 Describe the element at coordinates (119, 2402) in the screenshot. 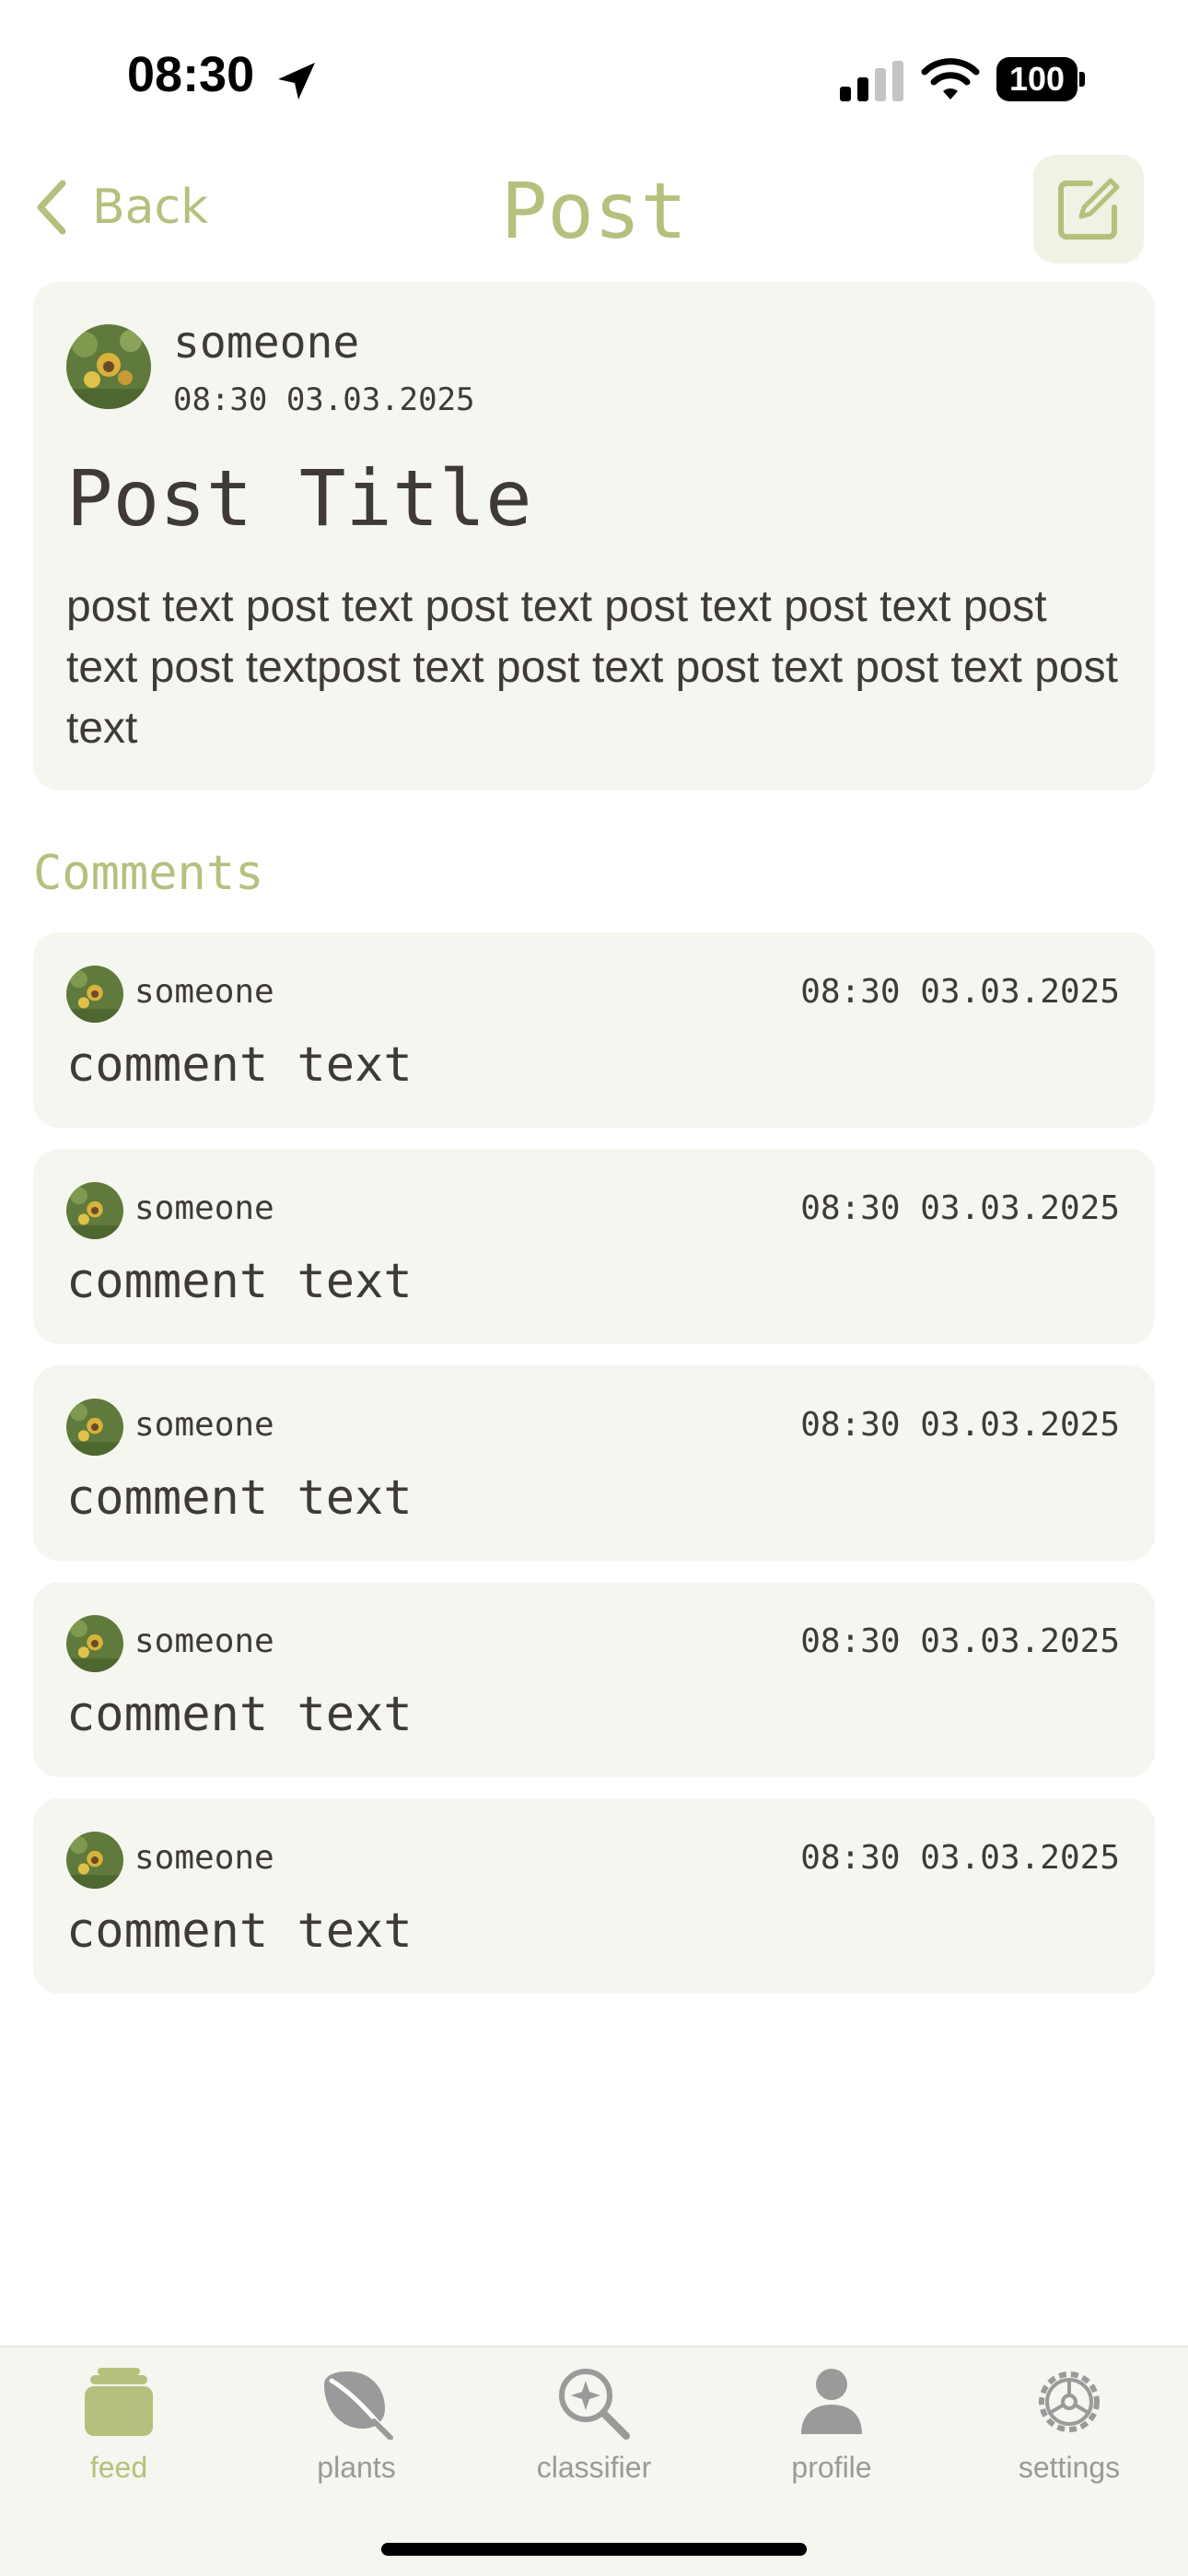

I see `feed-stack-icon` at that location.